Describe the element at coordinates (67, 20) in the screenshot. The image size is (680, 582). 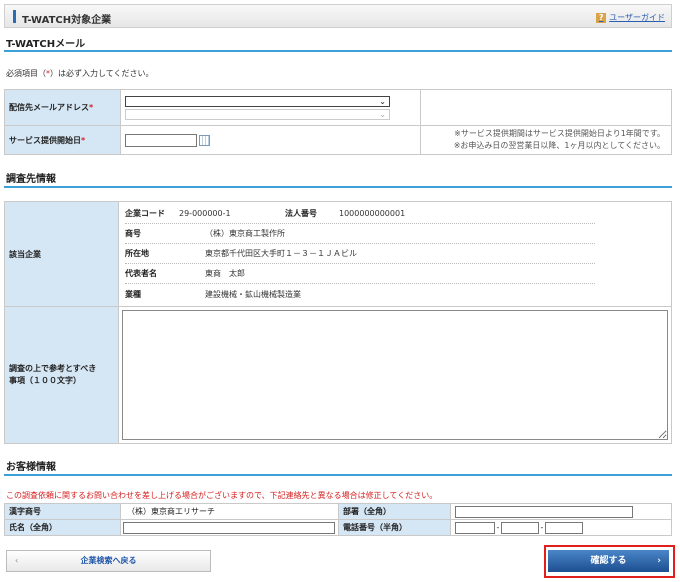
I see `page-title: T-WATCH対象企業` at that location.